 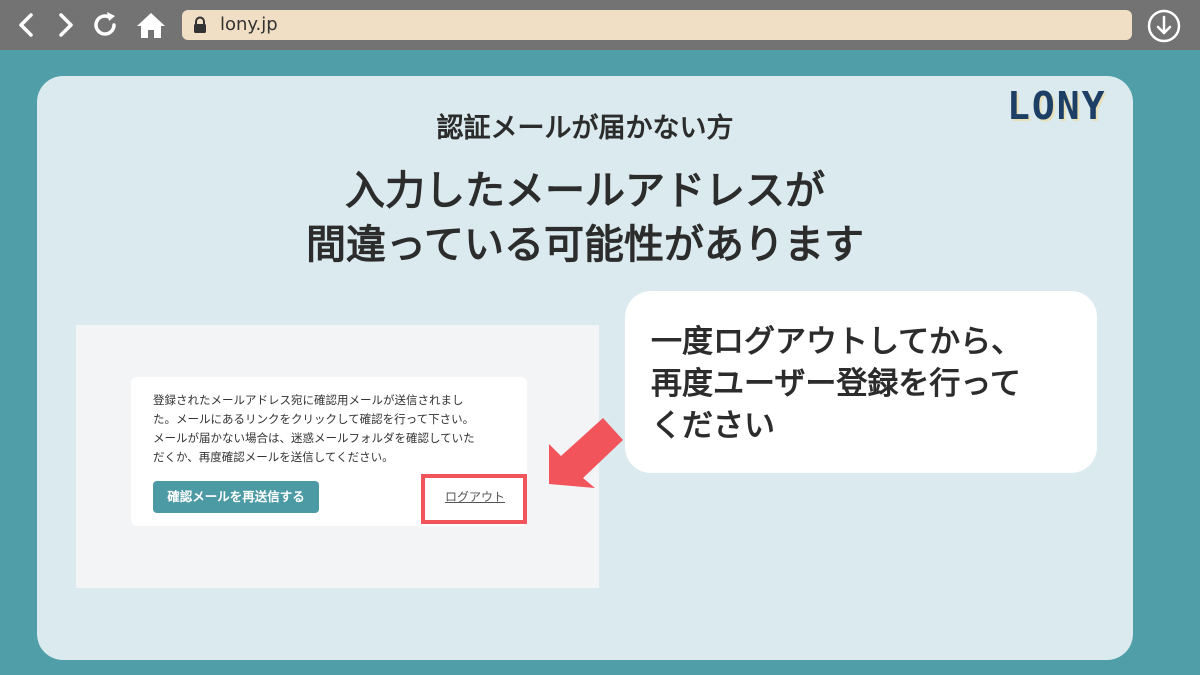 I want to click on instruction-line-2: 再度ユーザー登録を行って, so click(x=836, y=384).